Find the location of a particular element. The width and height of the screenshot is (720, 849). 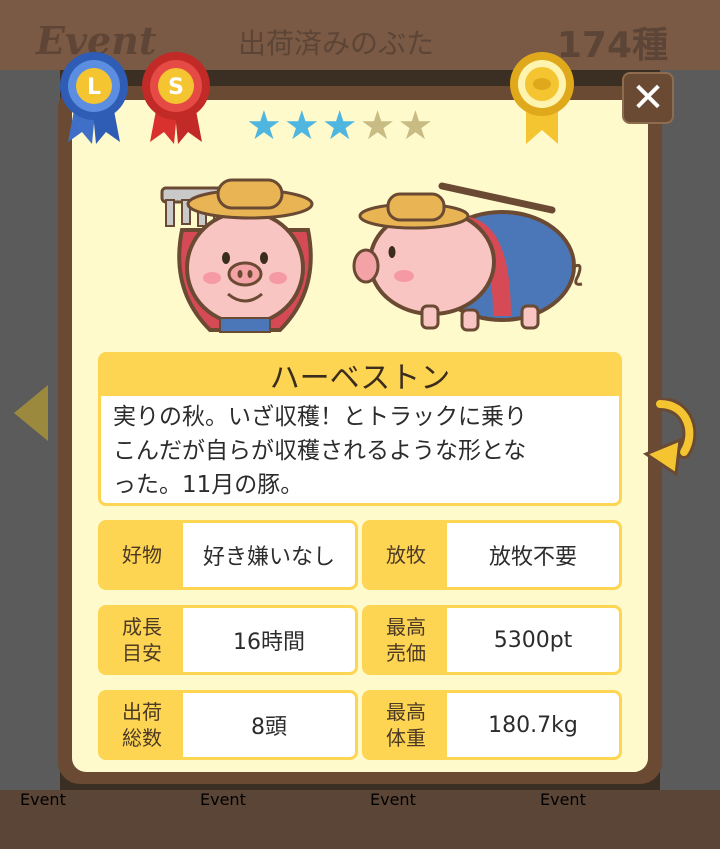

previous-arrow-icon is located at coordinates (31, 413).